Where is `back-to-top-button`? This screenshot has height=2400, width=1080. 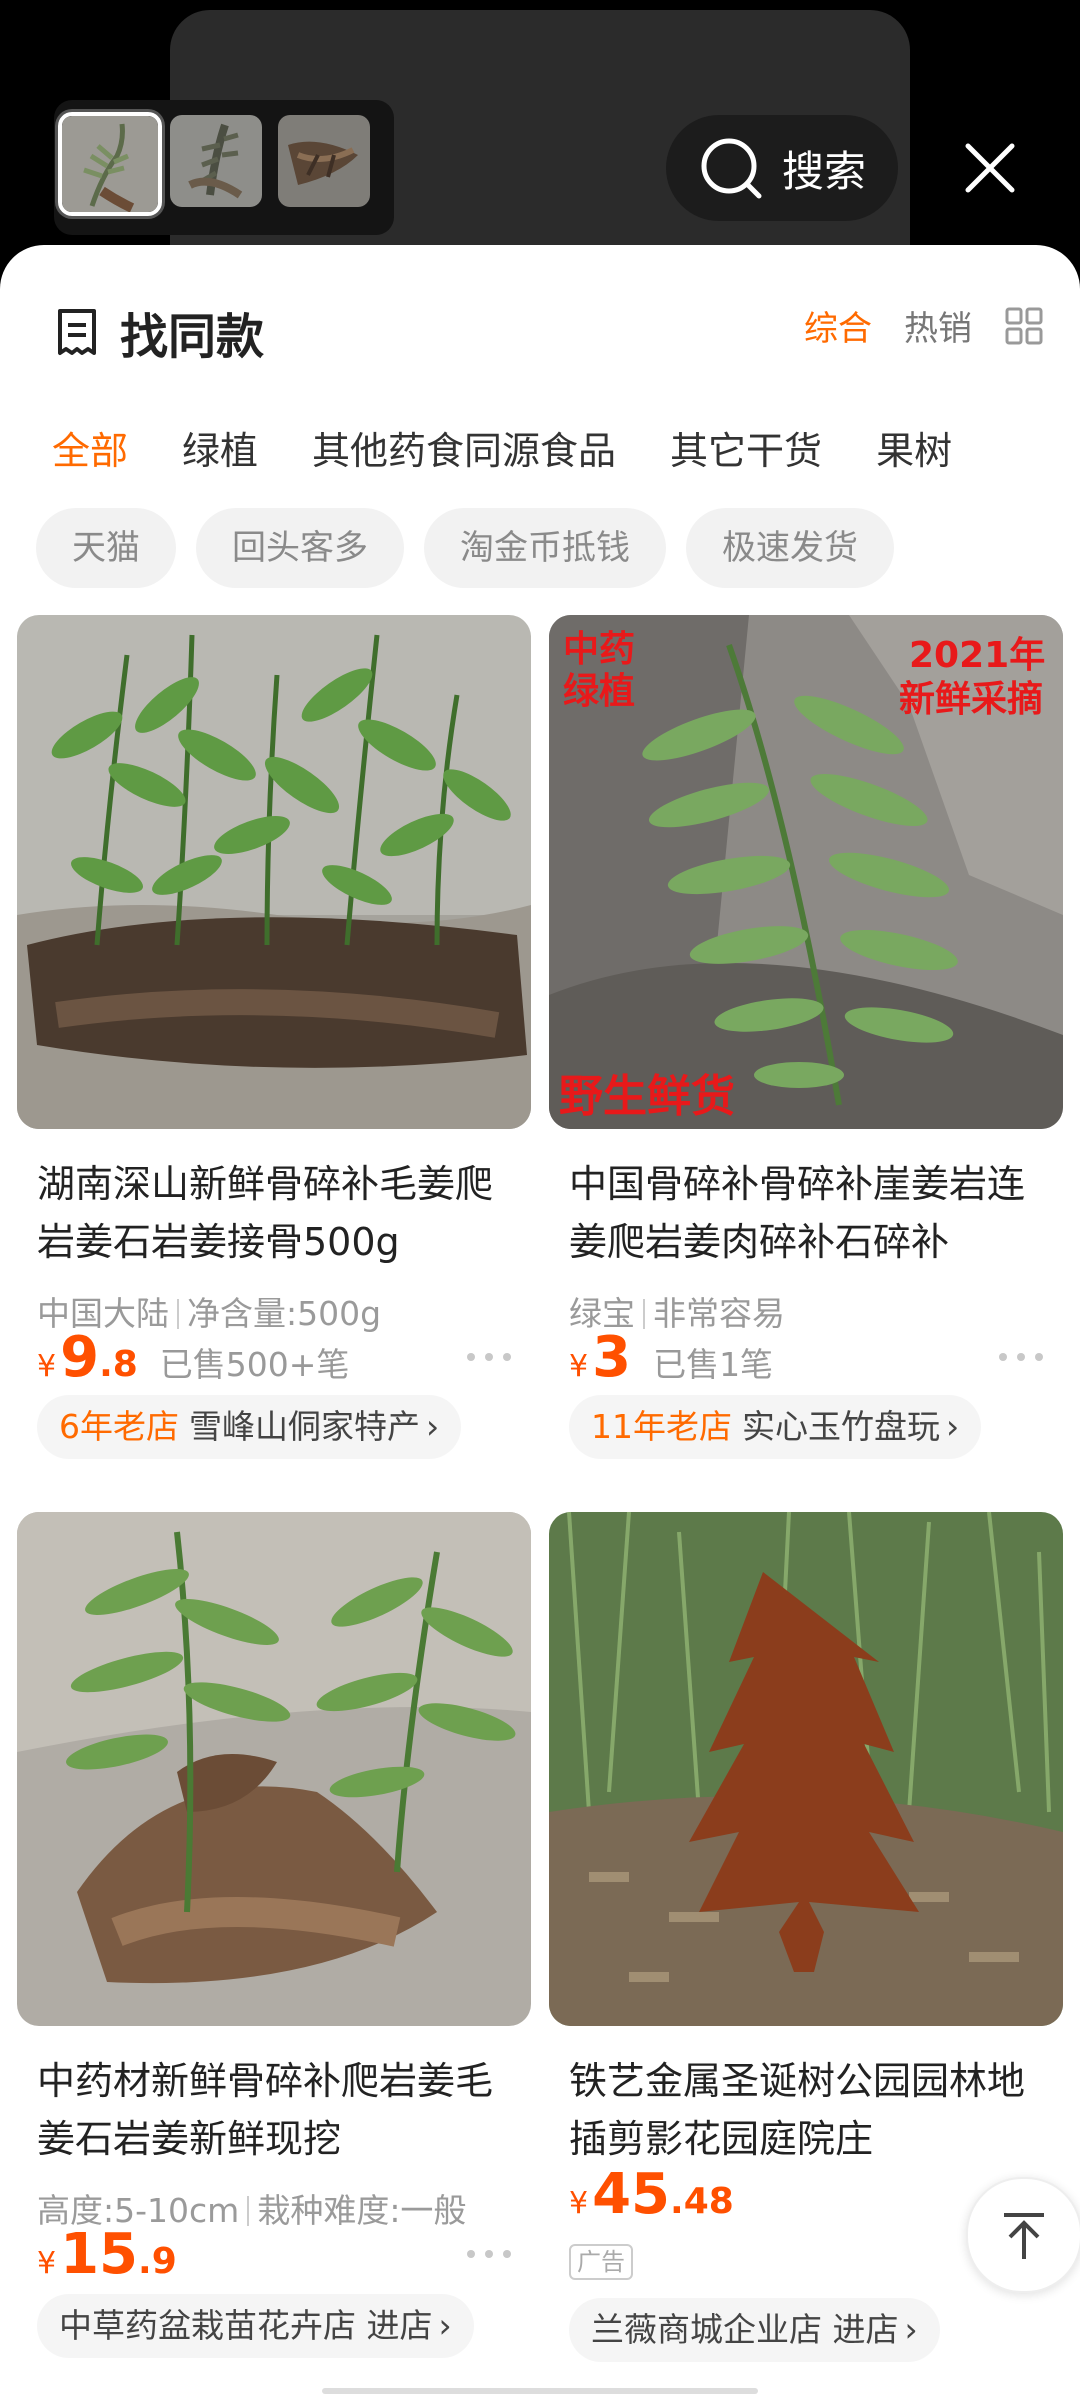 back-to-top-button is located at coordinates (1023, 2235).